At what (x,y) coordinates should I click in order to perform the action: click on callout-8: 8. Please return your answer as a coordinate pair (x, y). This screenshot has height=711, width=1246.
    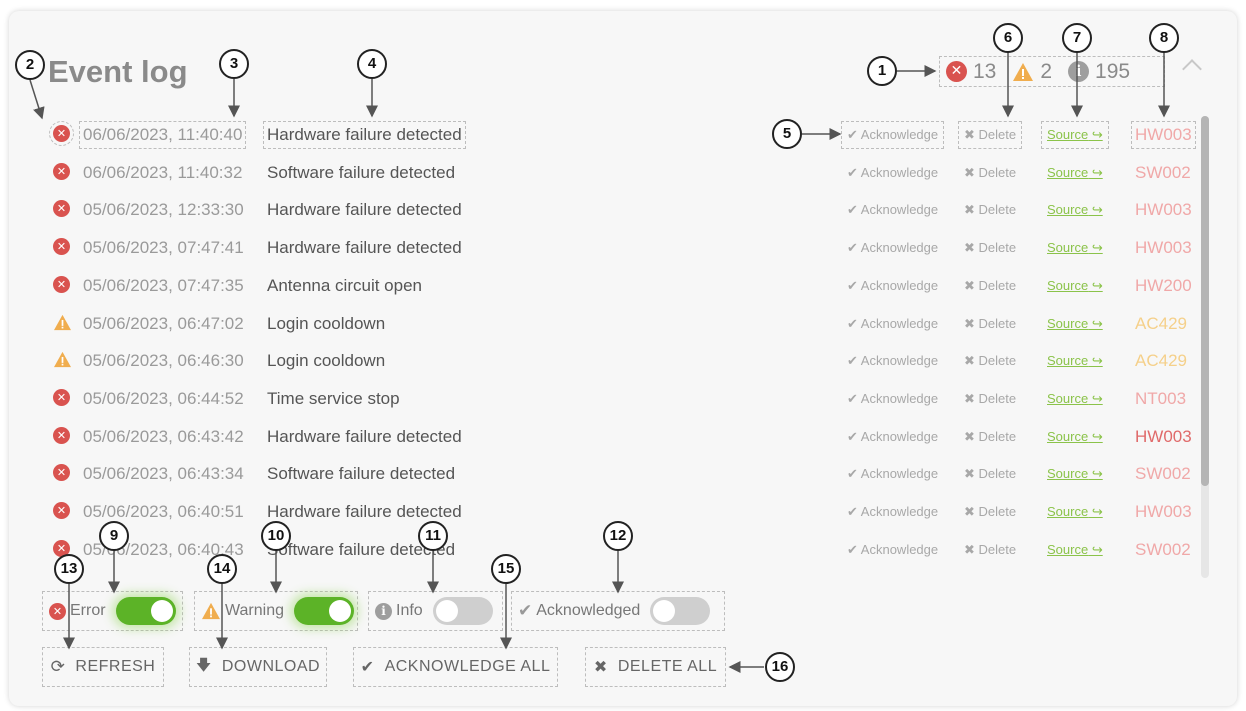
    Looking at the image, I should click on (1164, 38).